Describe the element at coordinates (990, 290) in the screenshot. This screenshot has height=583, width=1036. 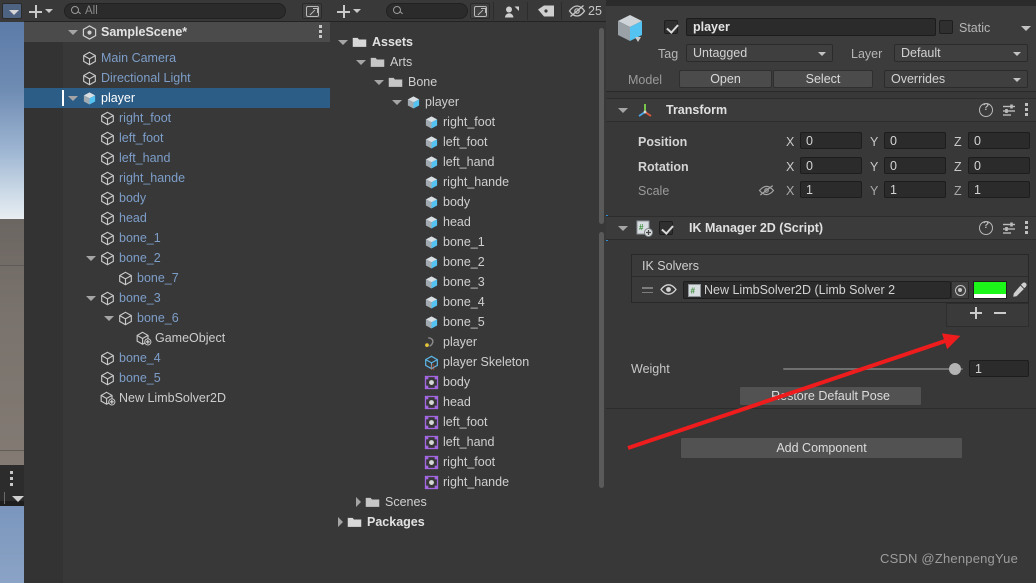
I see `ik-solver-color-swatch` at that location.